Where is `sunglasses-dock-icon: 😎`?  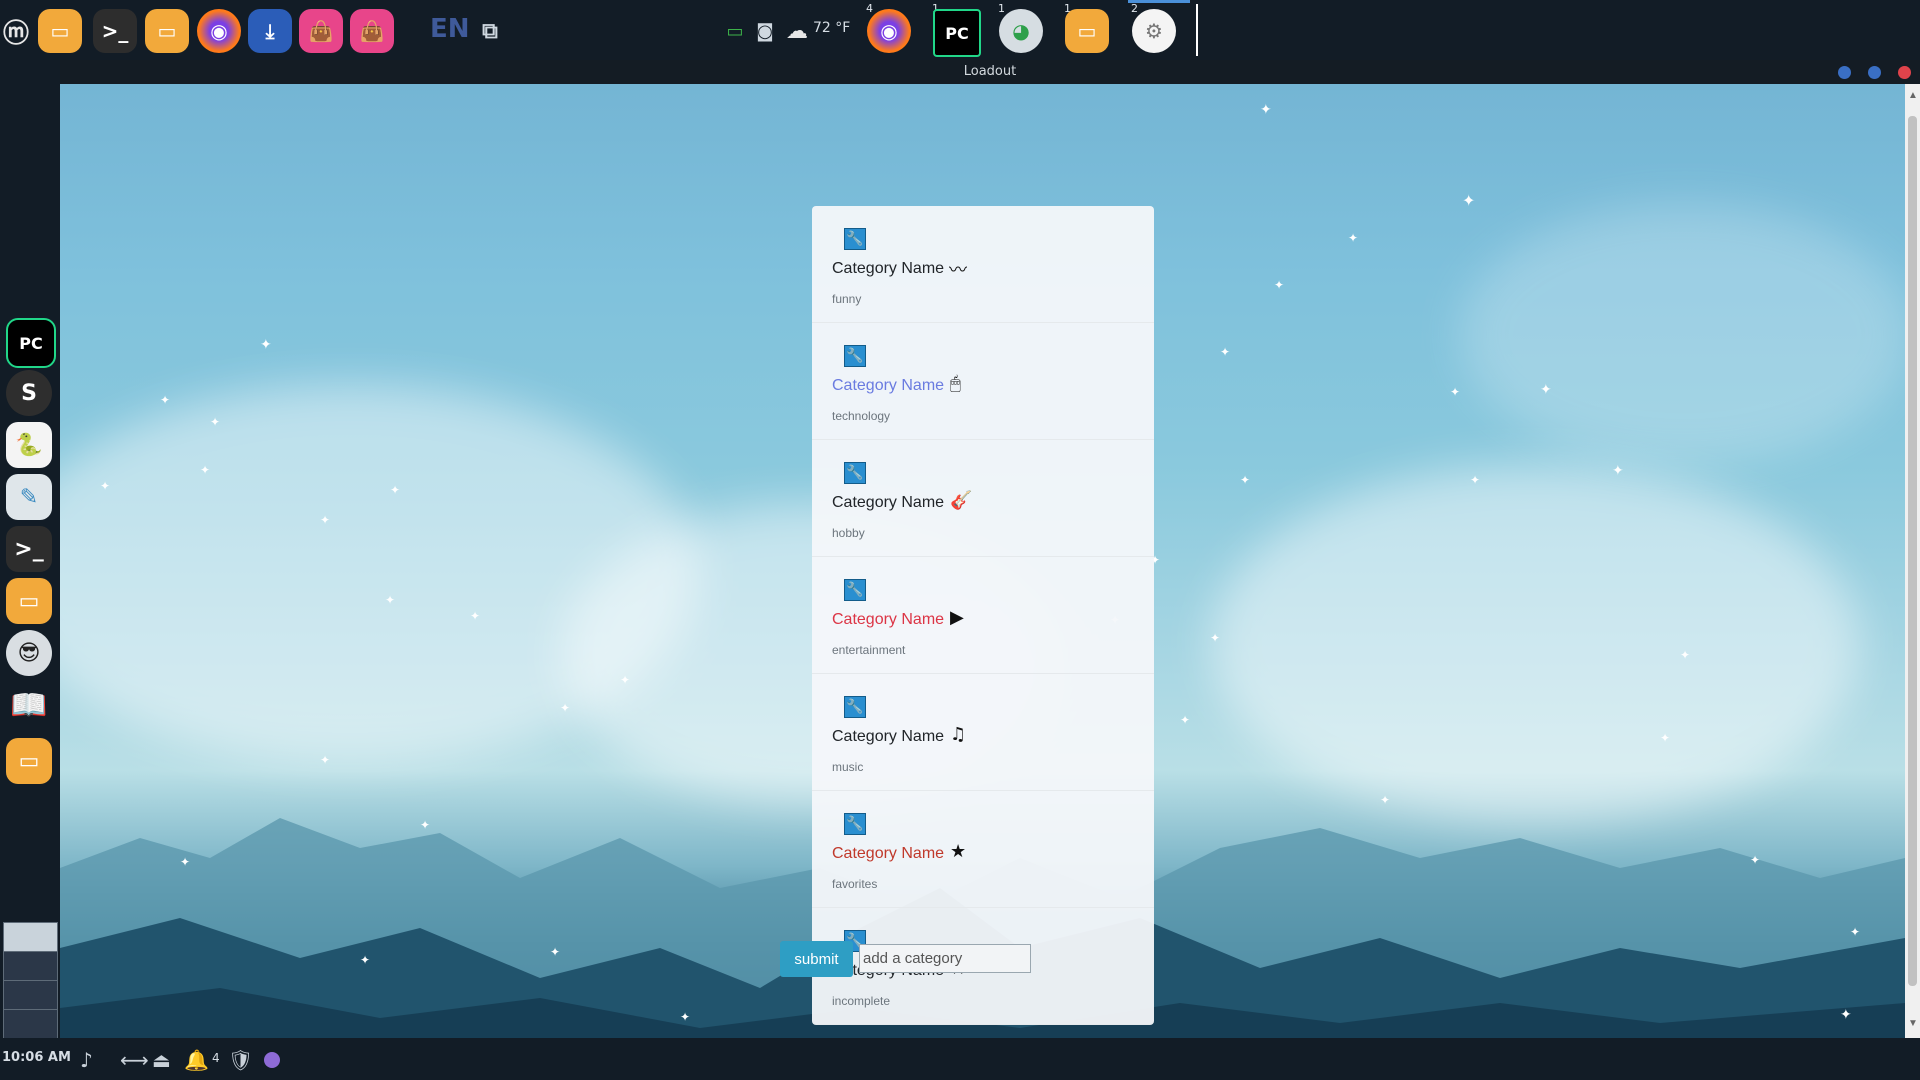 sunglasses-dock-icon: 😎 is located at coordinates (29, 653).